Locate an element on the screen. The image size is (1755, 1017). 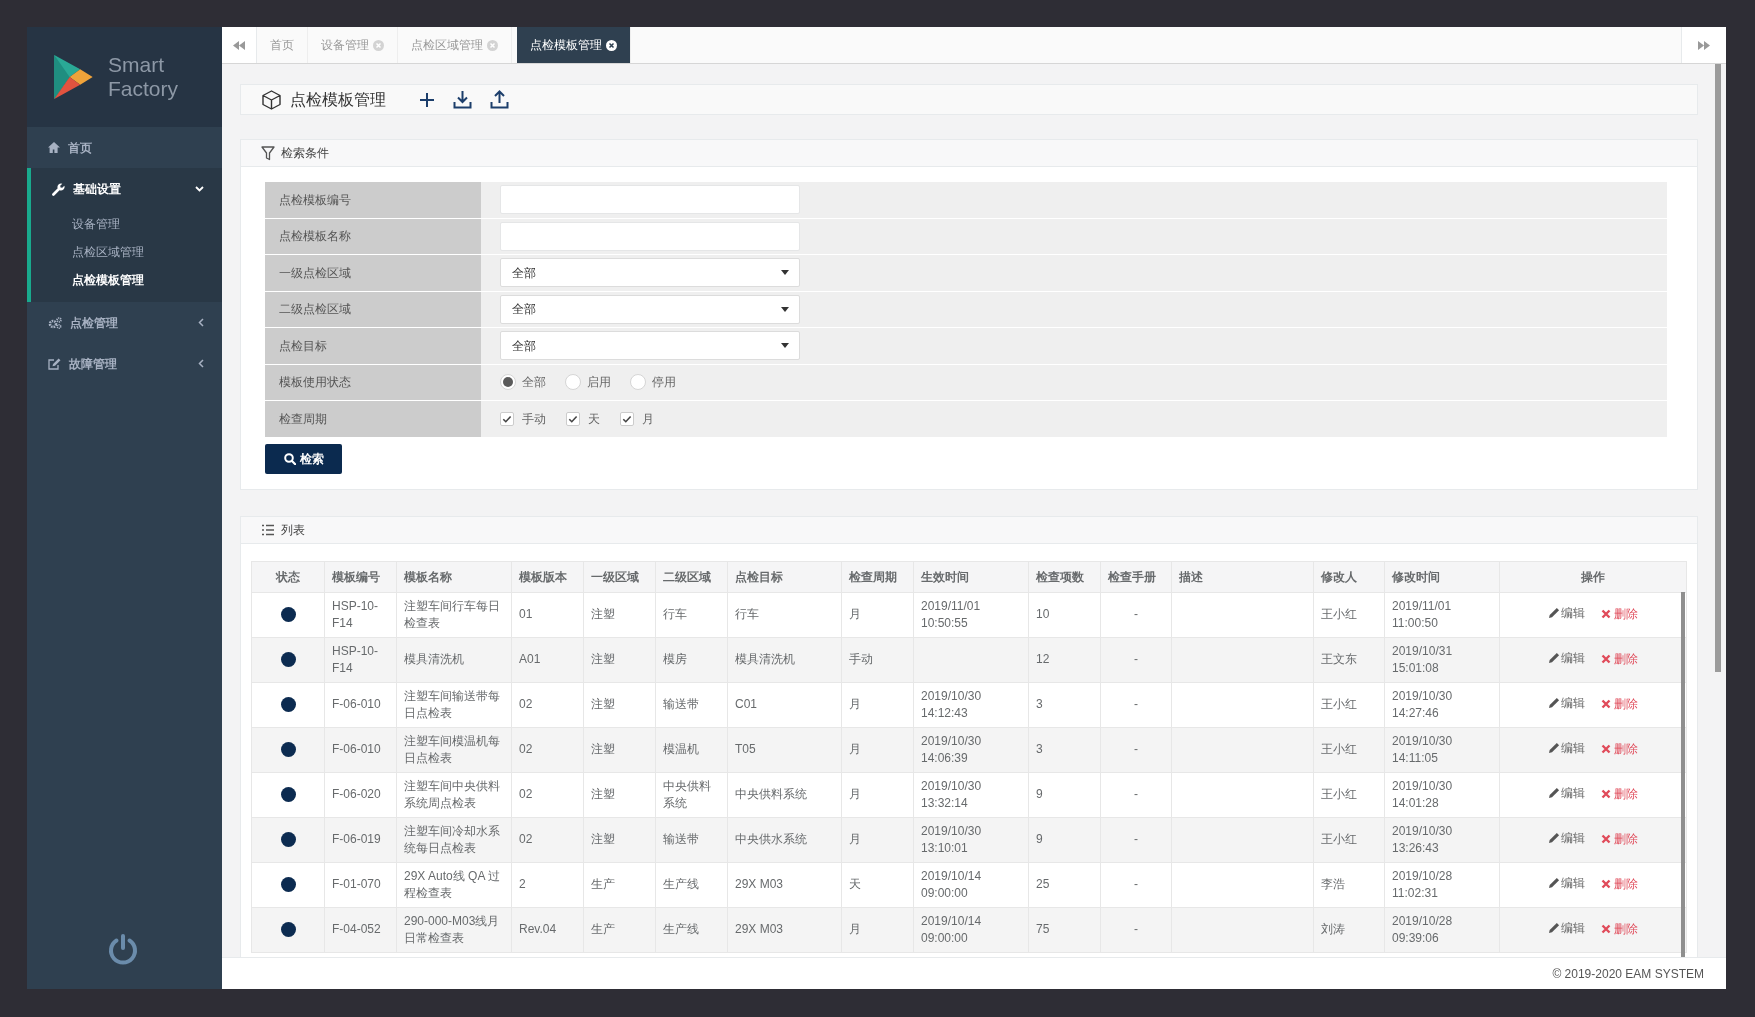
scroll-tabs-right-button is located at coordinates (1703, 45).